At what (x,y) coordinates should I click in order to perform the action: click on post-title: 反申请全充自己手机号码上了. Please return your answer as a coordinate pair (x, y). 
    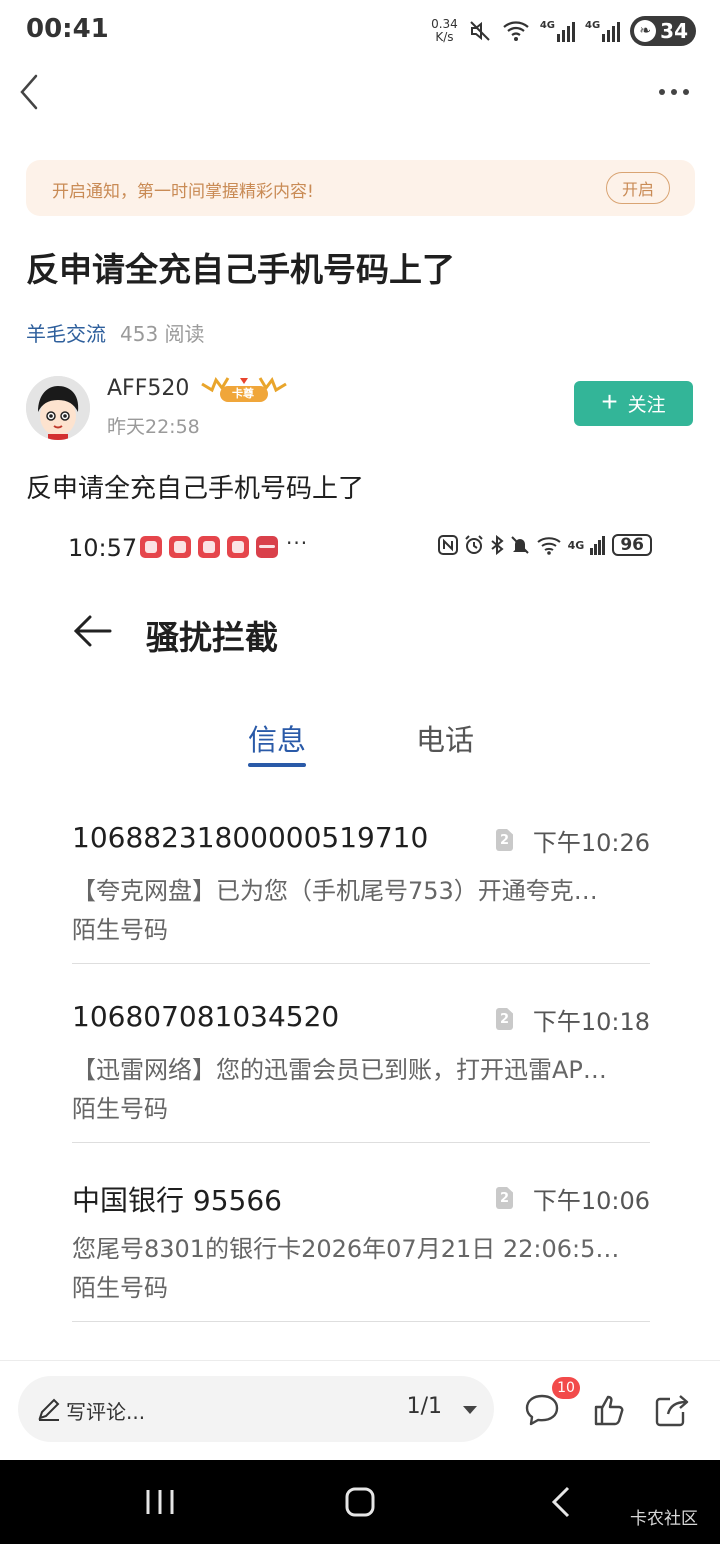
    Looking at the image, I should click on (240, 269).